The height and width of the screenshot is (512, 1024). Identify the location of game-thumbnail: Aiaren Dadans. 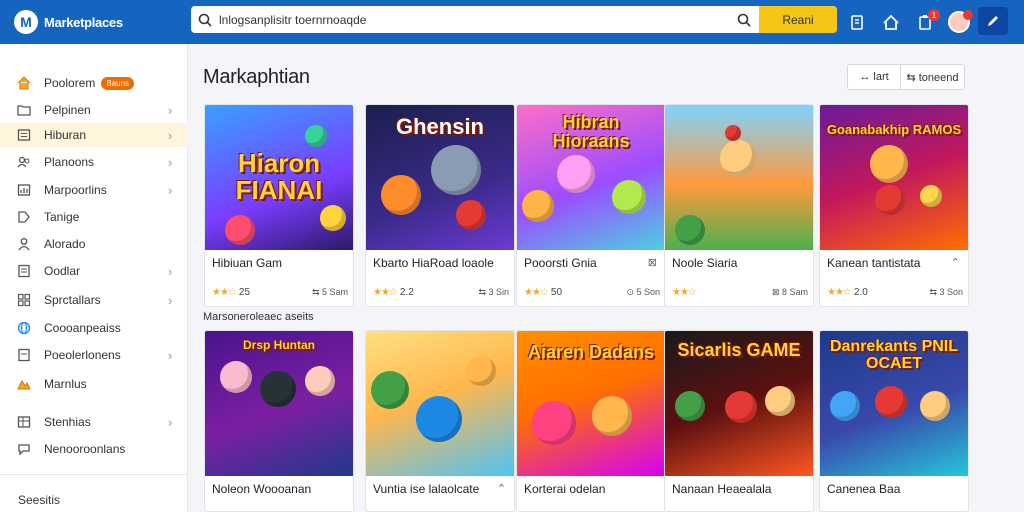
(591, 403).